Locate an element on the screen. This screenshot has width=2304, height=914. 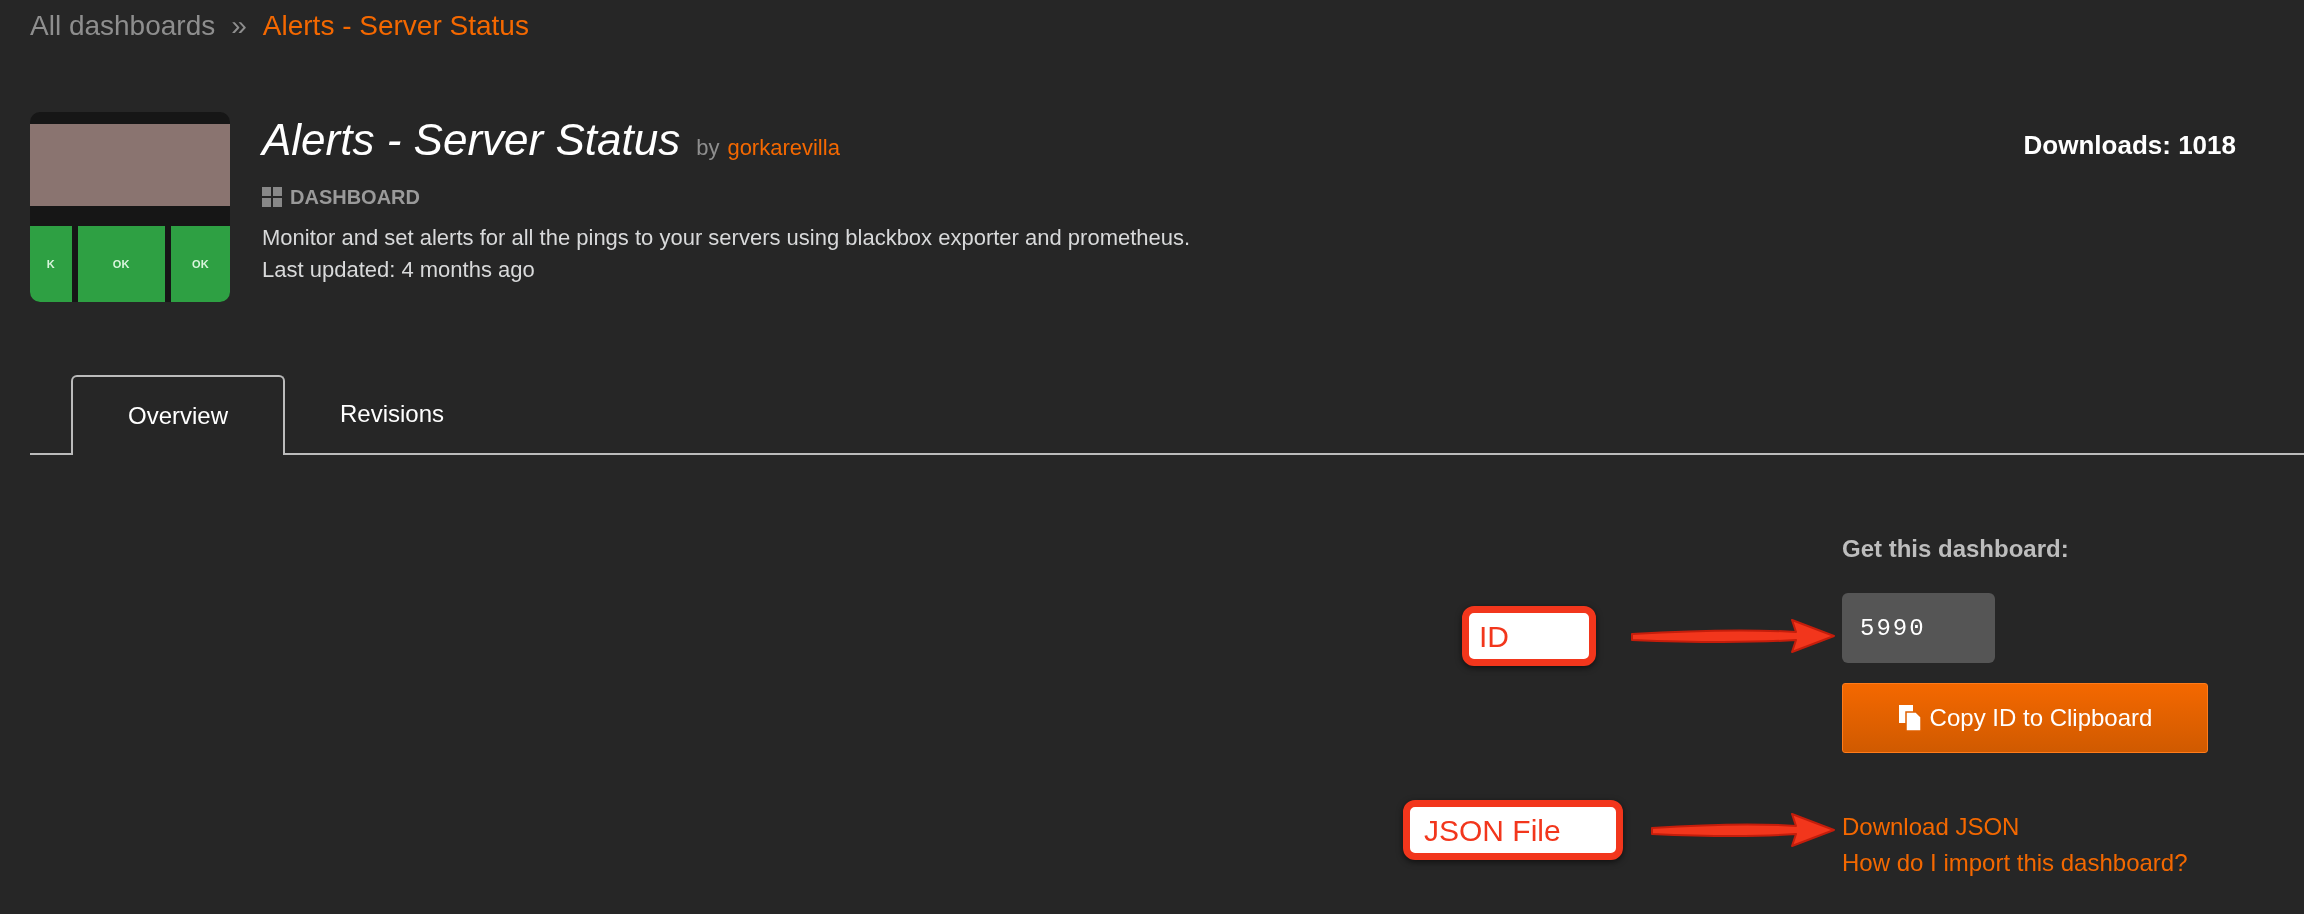
download-json-link: Download JSON is located at coordinates (1931, 827).